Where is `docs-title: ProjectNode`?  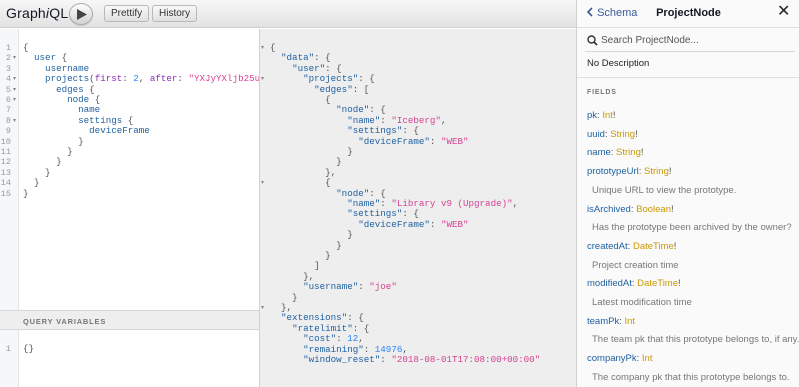
docs-title: ProjectNode is located at coordinates (688, 13).